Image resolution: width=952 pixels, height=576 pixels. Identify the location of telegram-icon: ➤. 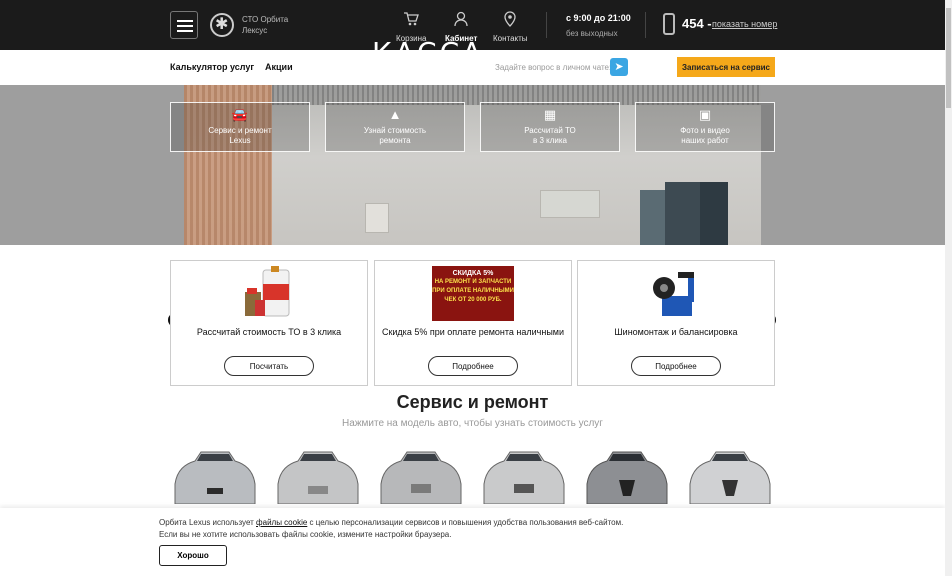
(619, 67).